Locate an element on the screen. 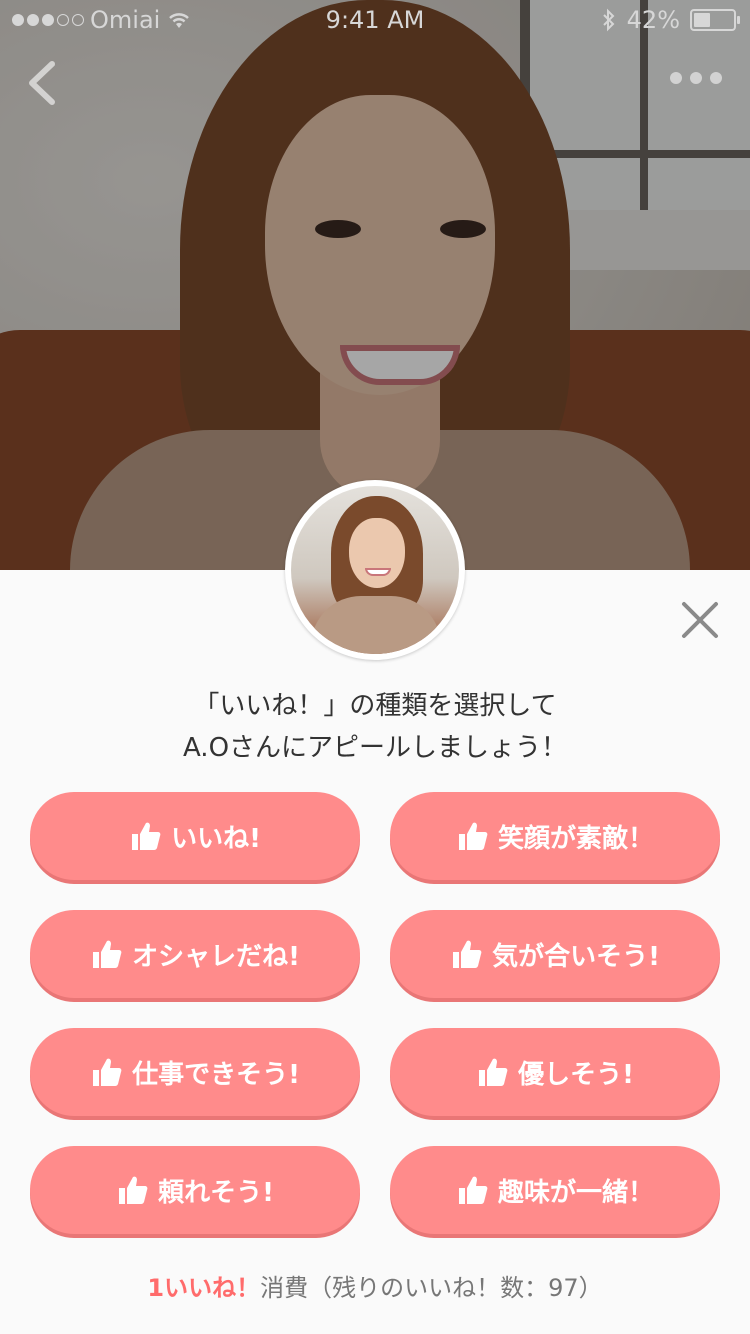 Image resolution: width=750 pixels, height=1334 pixels. close-icon is located at coordinates (700, 620).